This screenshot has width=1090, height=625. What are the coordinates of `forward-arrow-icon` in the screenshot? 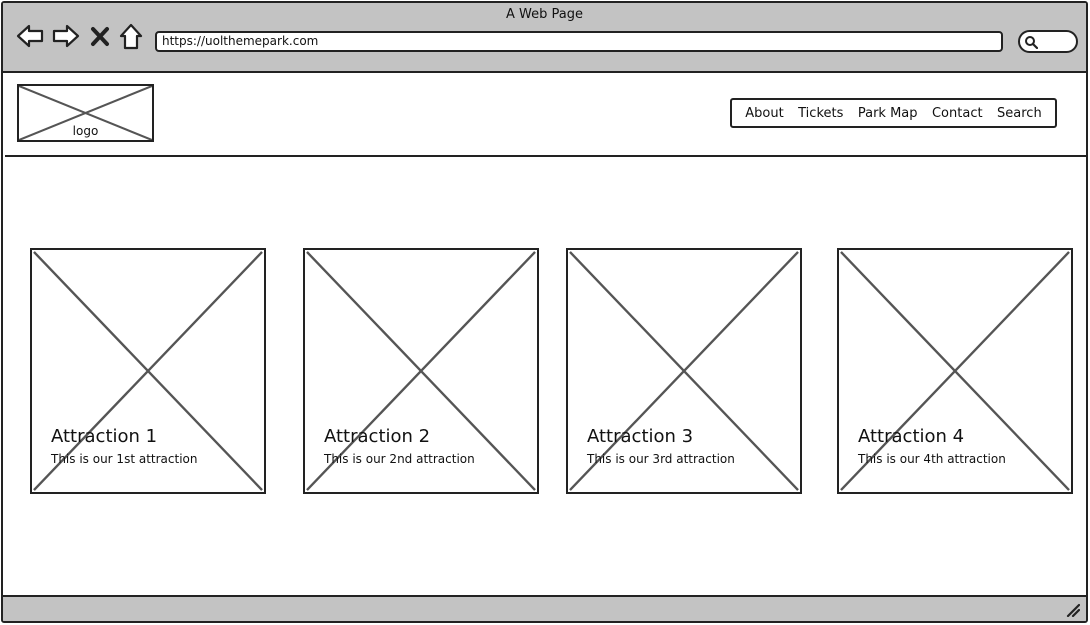 It's located at (66, 36).